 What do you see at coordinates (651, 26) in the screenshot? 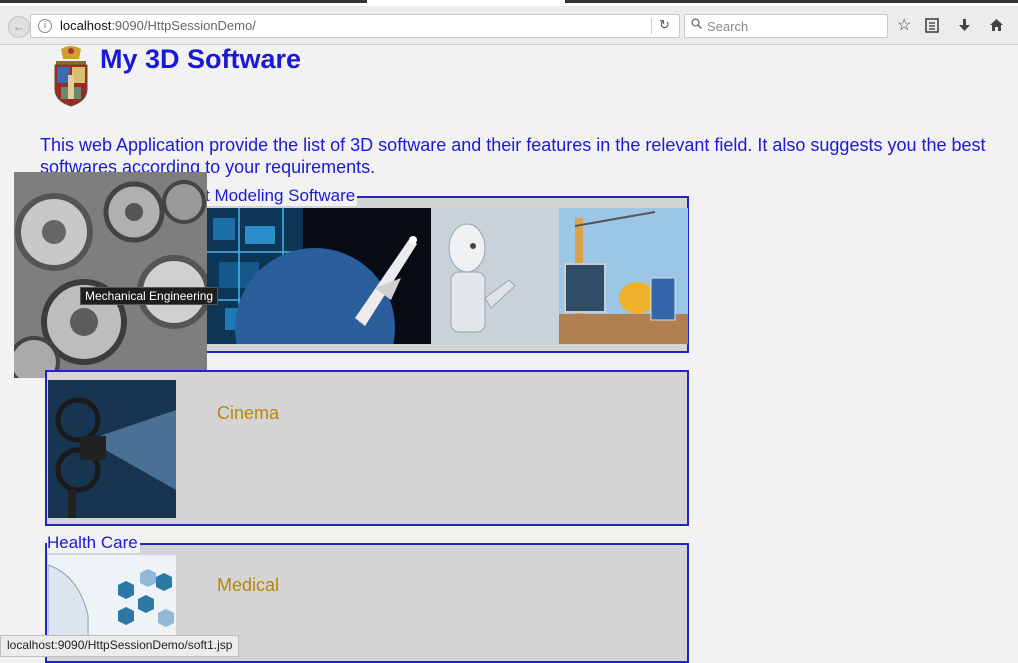
I see `url-separator` at bounding box center [651, 26].